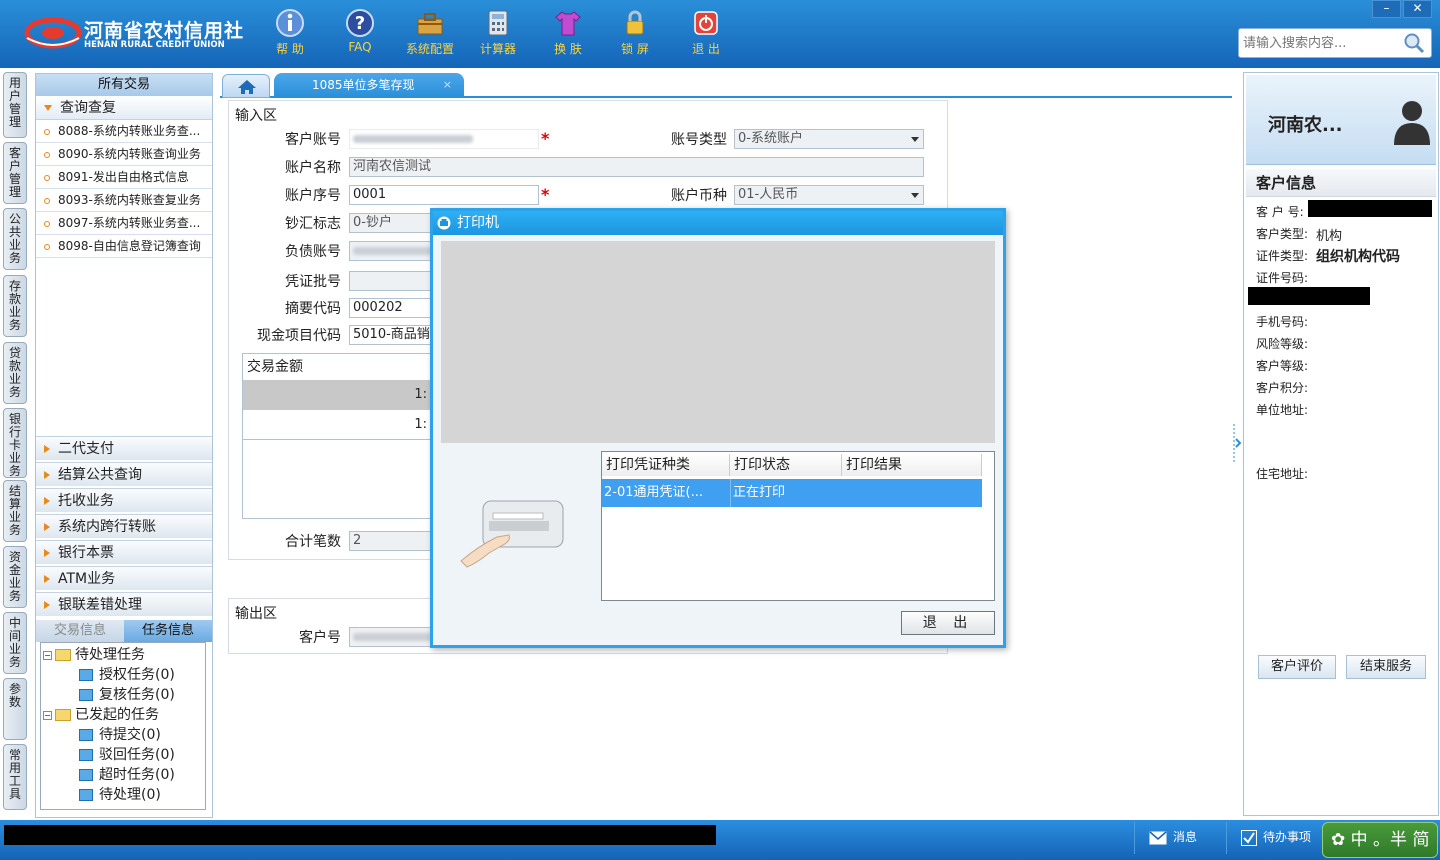 This screenshot has width=1440, height=860. Describe the element at coordinates (137, 675) in the screenshot. I see `tree-item-label: 授权任务(0)` at that location.